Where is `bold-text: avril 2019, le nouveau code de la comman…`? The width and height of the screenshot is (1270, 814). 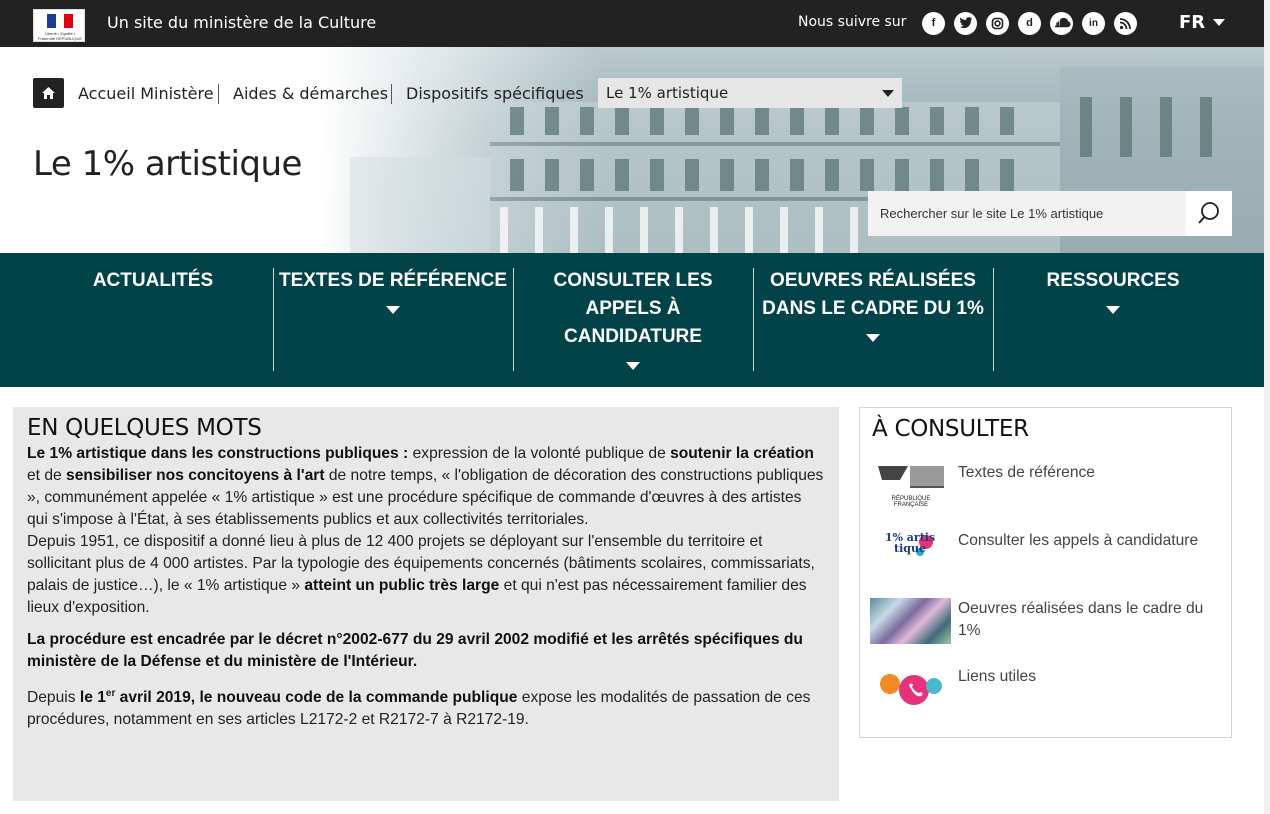 bold-text: avril 2019, le nouveau code de la comman… is located at coordinates (316, 698).